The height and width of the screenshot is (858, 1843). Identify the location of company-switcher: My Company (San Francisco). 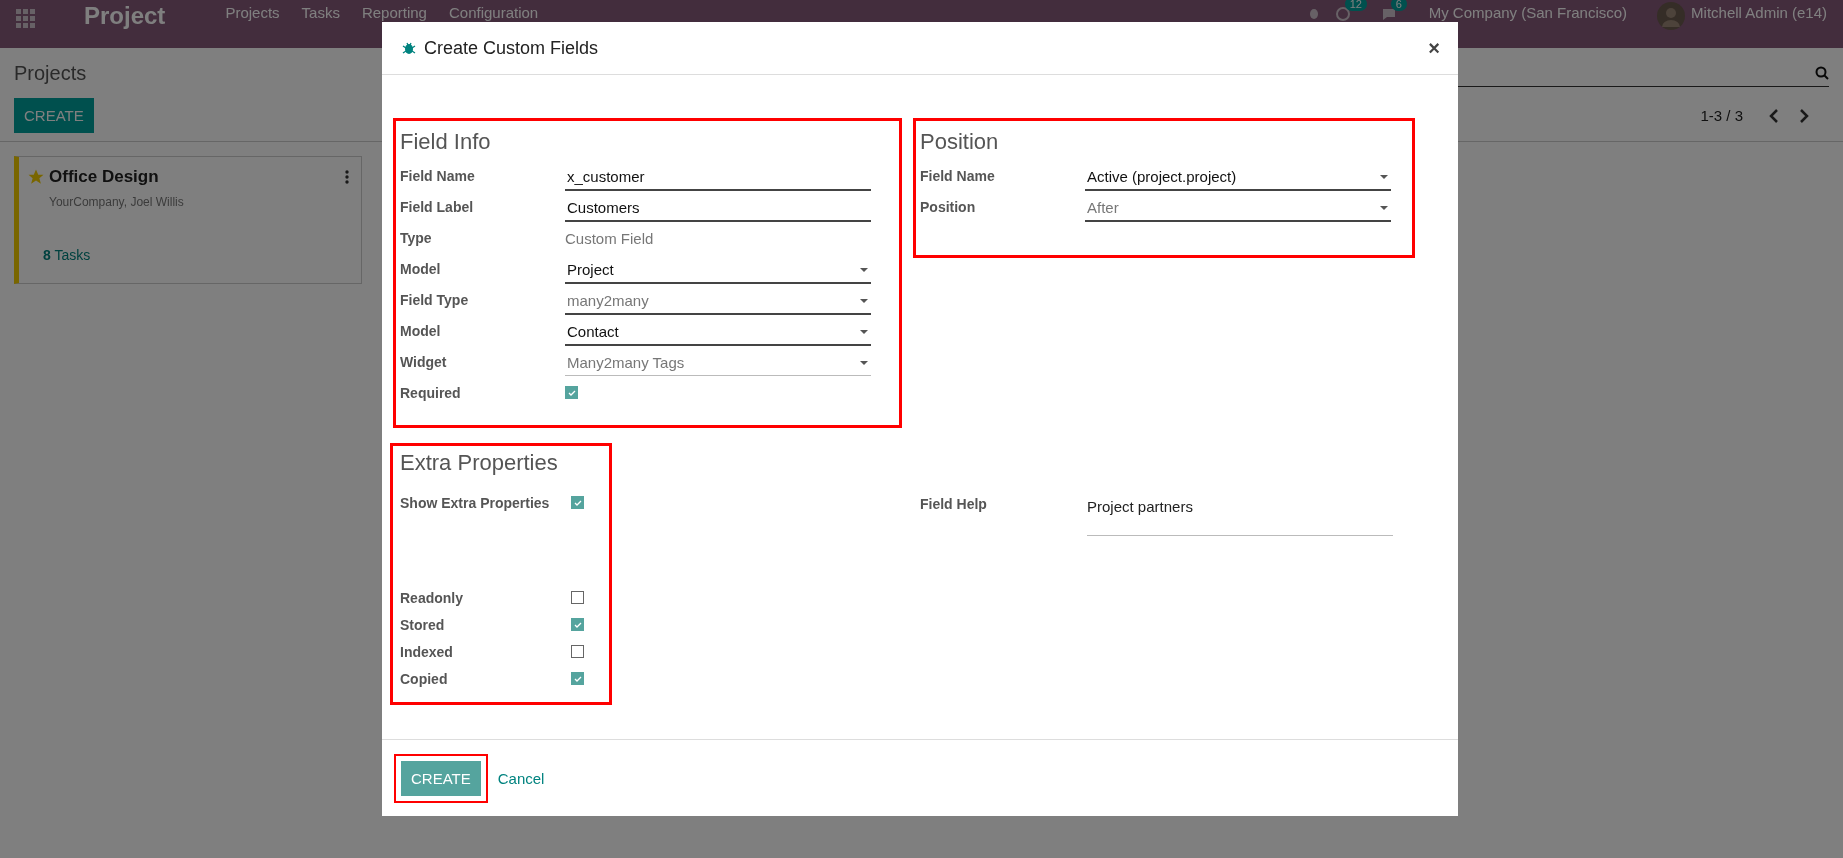
(1528, 13).